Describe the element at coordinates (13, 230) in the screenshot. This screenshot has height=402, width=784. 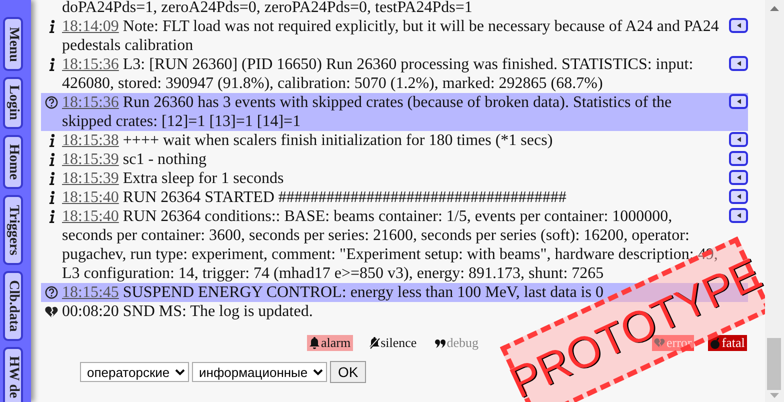
I see `sidebar-tab: Triggers` at that location.